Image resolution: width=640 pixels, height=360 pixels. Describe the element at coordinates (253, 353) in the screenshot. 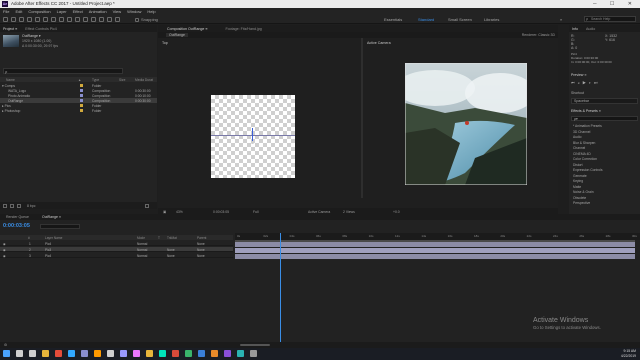

I see `app-icon-gray` at that location.